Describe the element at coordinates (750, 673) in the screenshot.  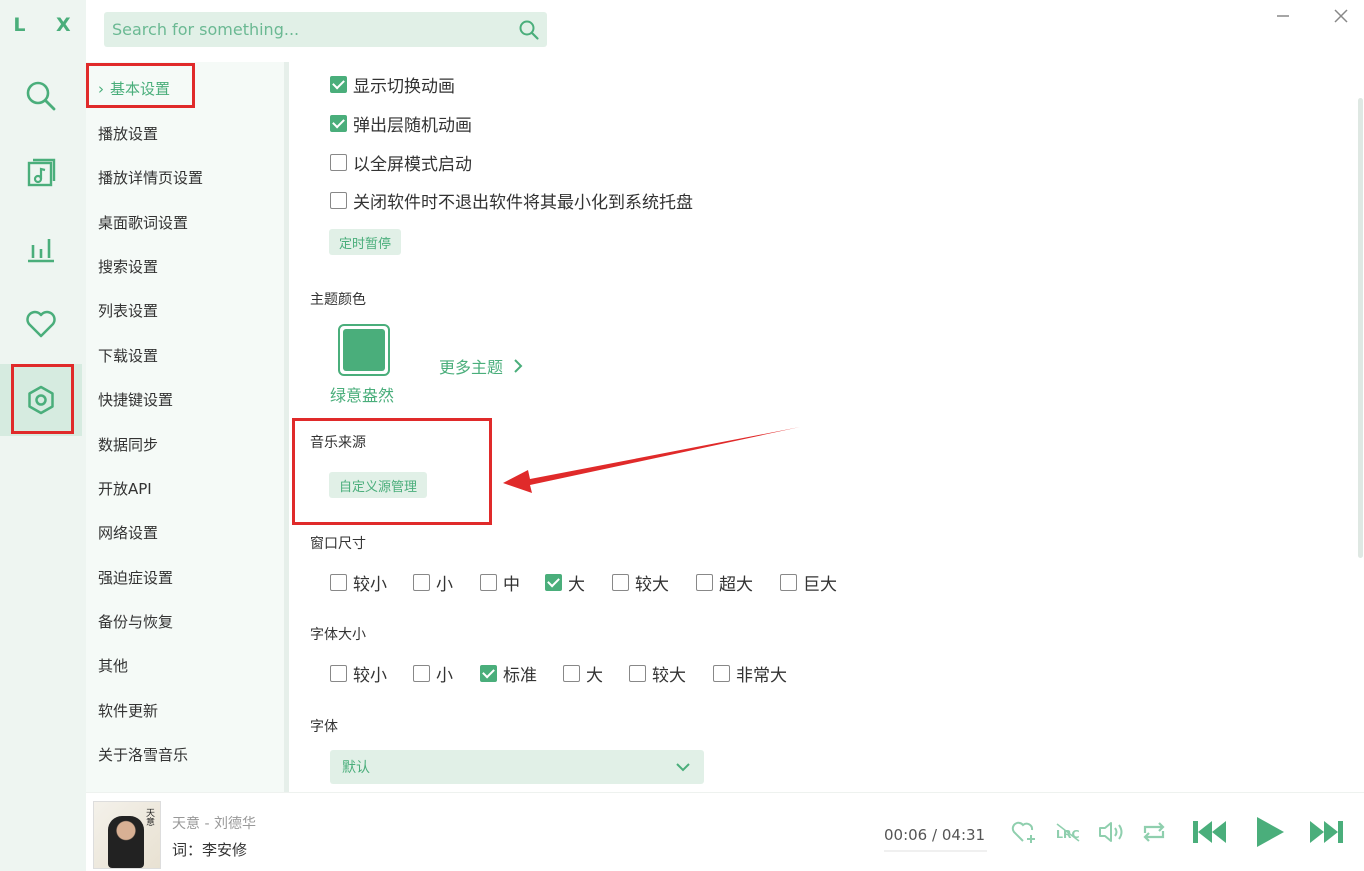
I see `font-size-option: 非常大` at that location.